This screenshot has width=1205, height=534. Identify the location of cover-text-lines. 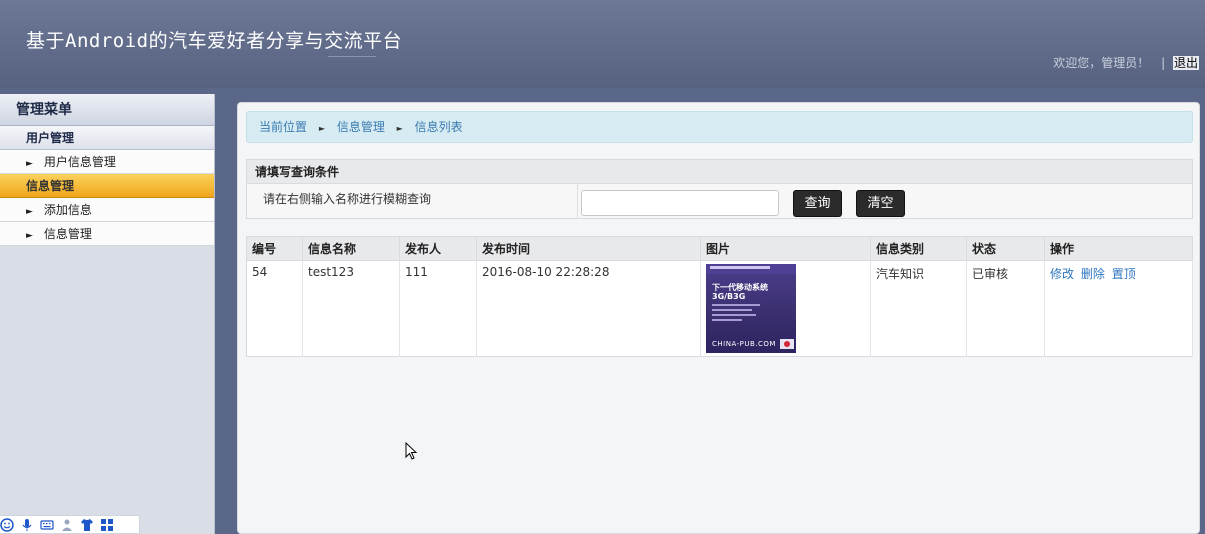
(736, 314).